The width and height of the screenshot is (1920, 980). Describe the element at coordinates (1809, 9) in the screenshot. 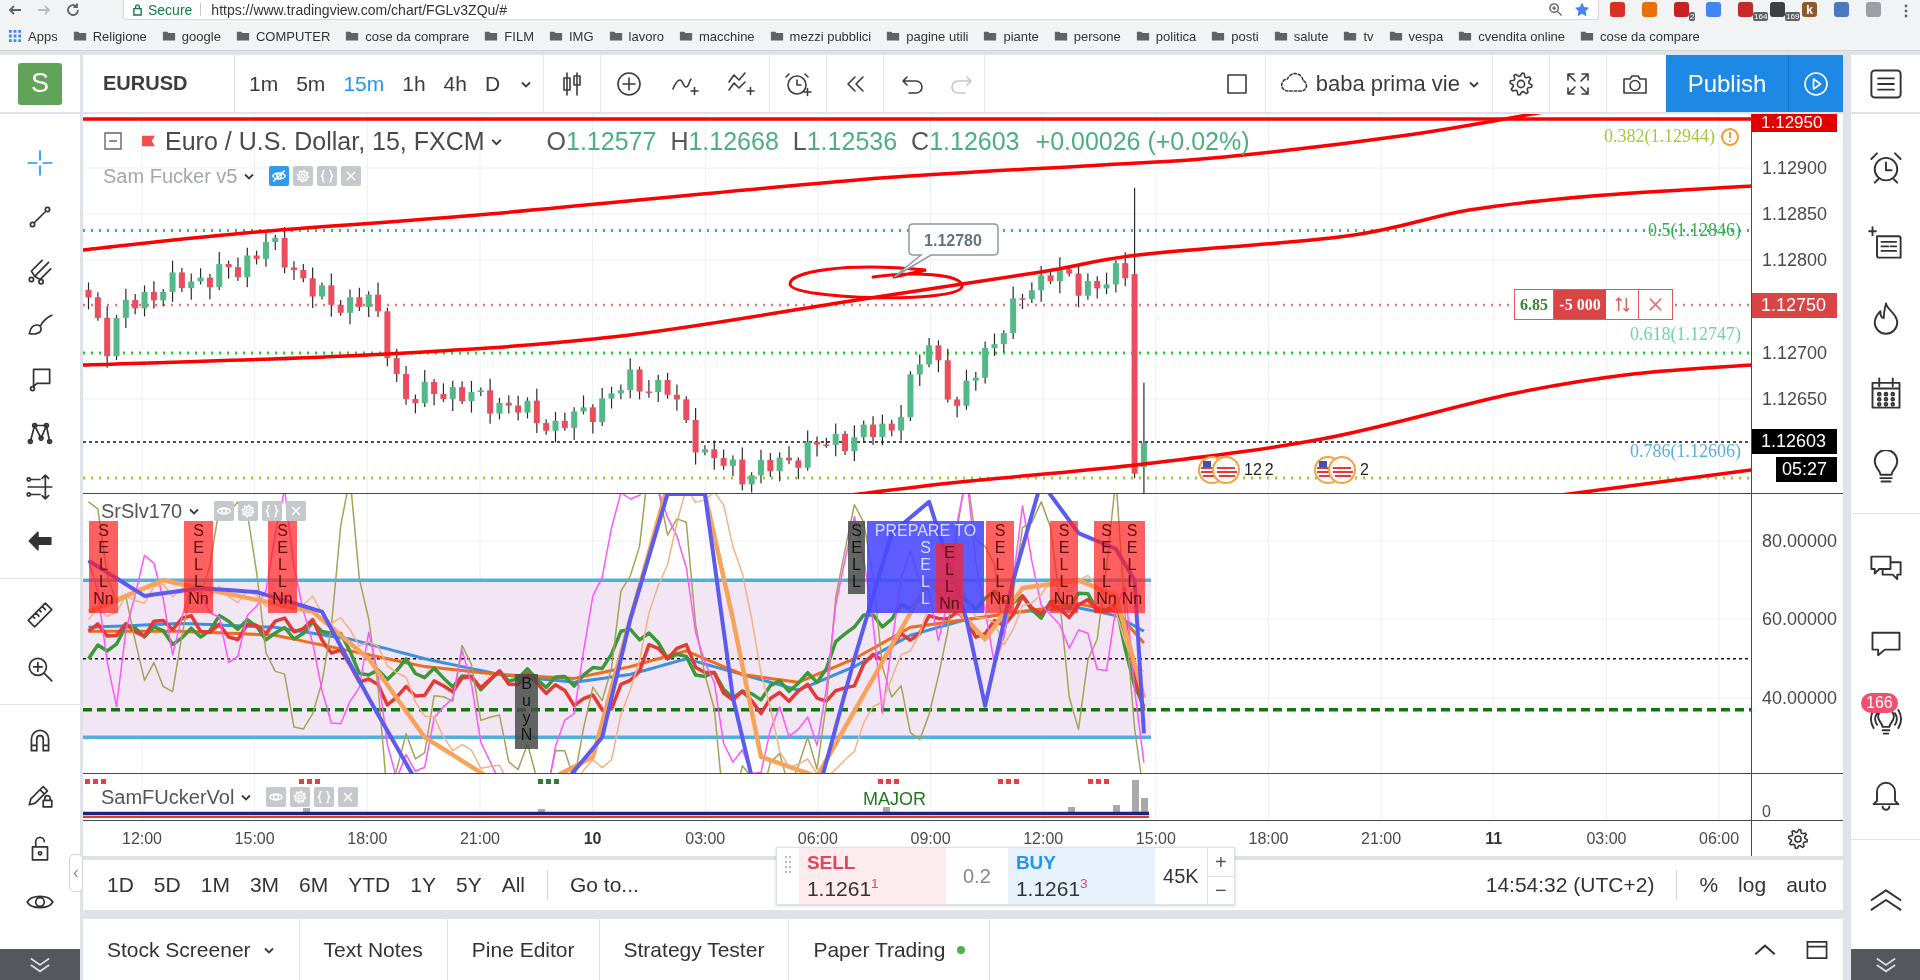

I see `extension-icon: k` at that location.